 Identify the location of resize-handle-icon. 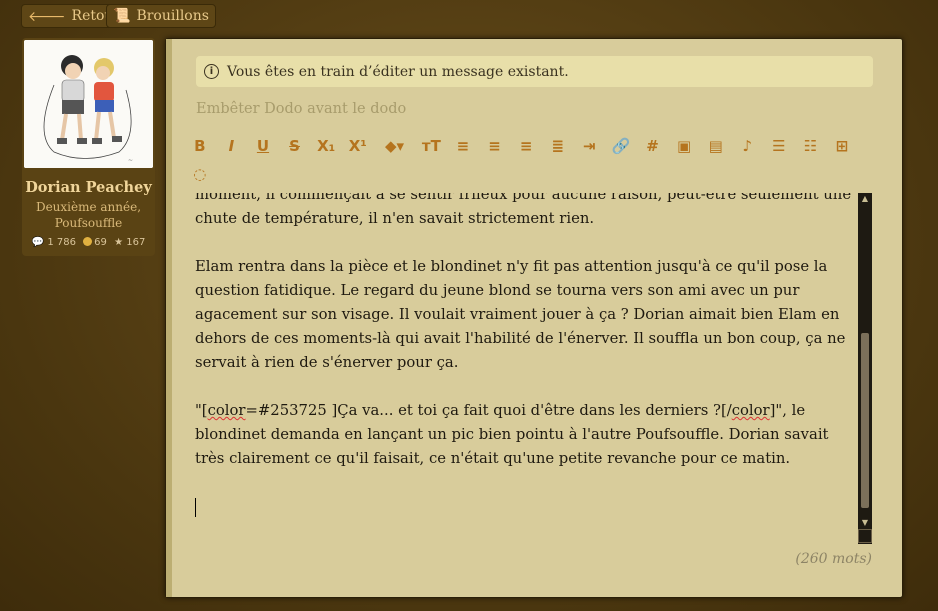
(865, 536).